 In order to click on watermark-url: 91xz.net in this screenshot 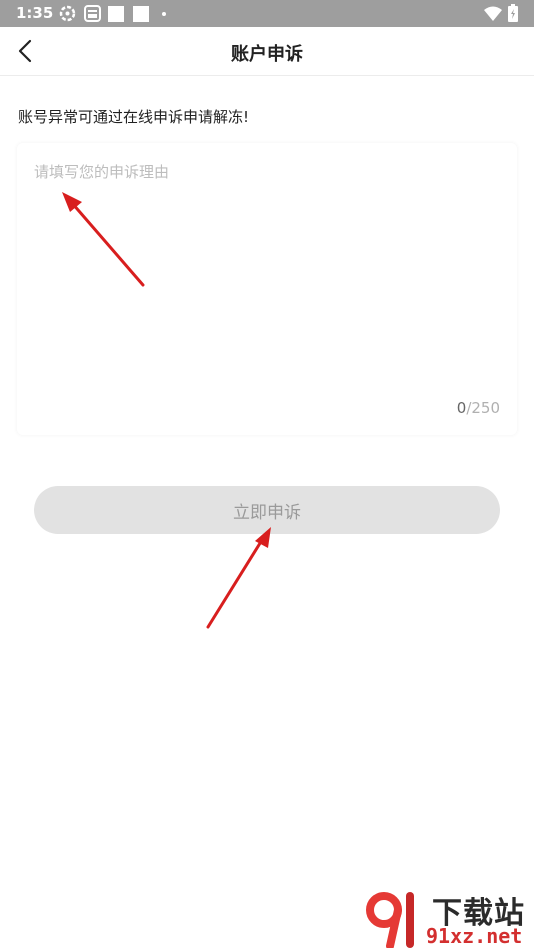, I will do `click(474, 936)`.